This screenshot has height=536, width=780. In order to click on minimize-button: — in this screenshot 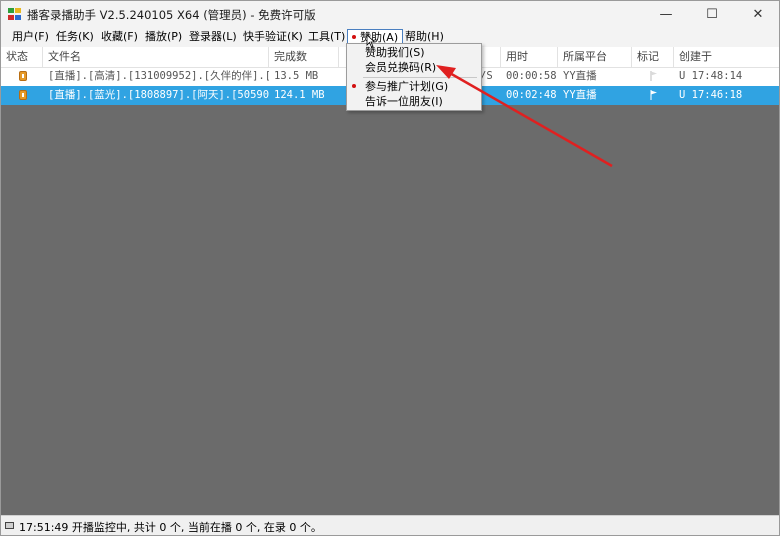, I will do `click(666, 14)`.